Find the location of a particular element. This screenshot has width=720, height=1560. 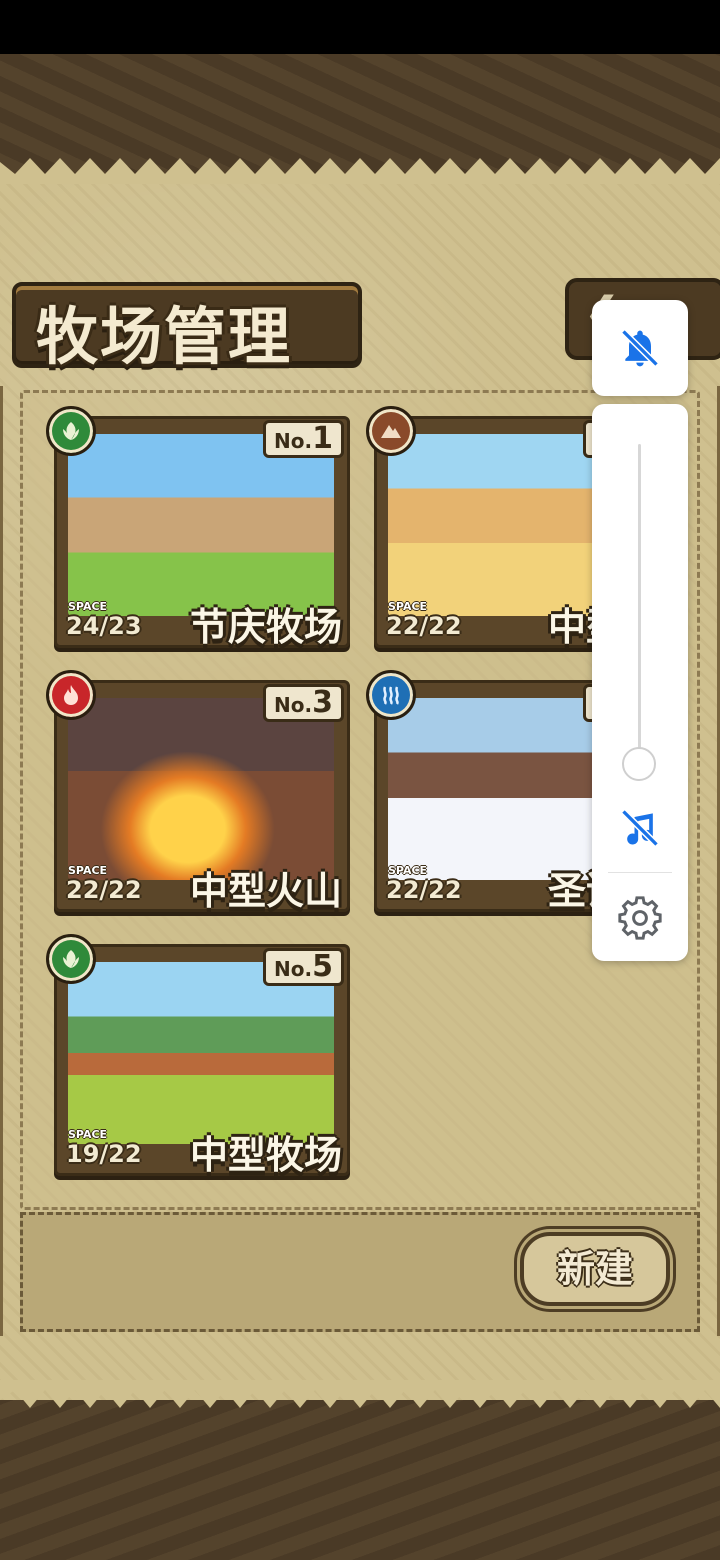

flame-icon is located at coordinates (71, 695).